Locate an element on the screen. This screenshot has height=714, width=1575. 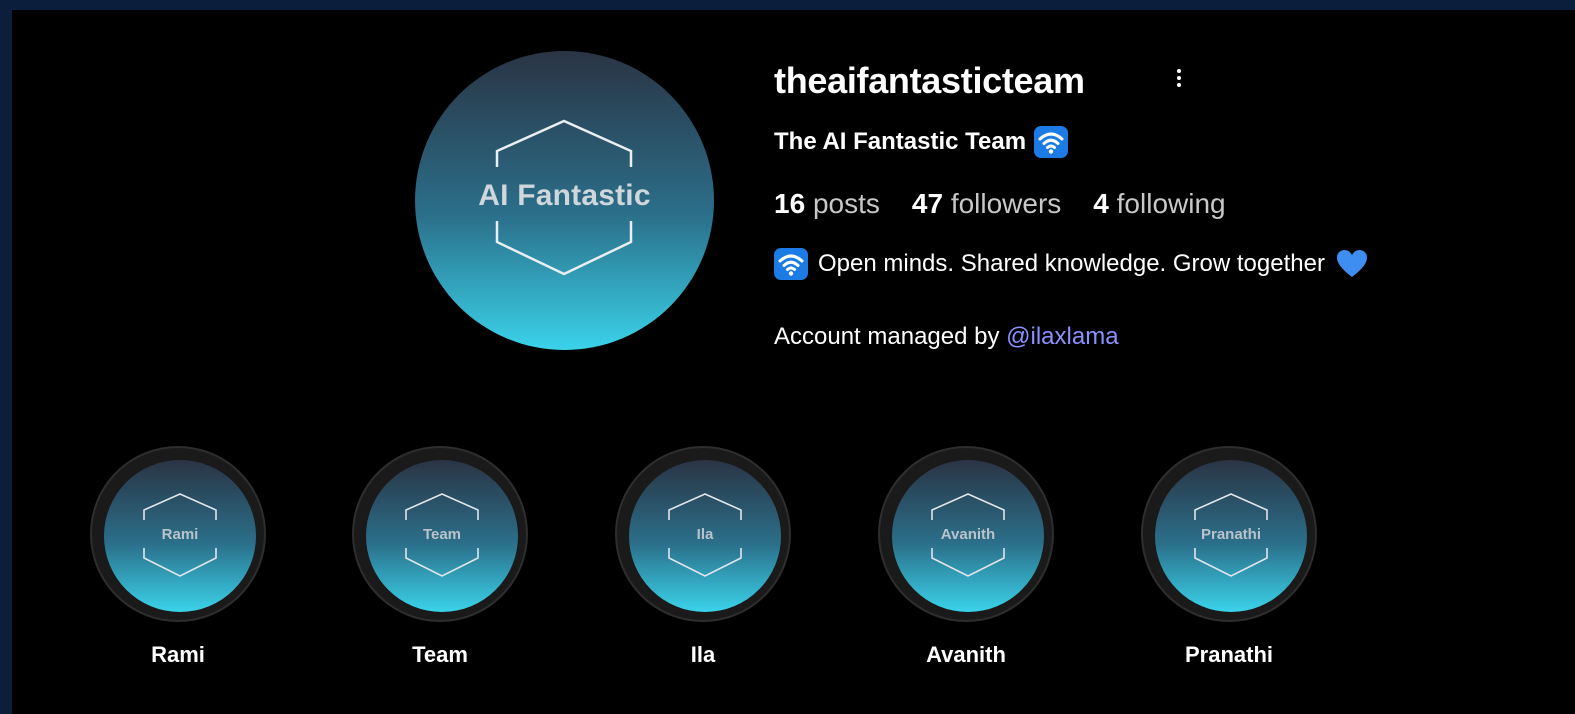
blue-heart-icon is located at coordinates (1352, 264).